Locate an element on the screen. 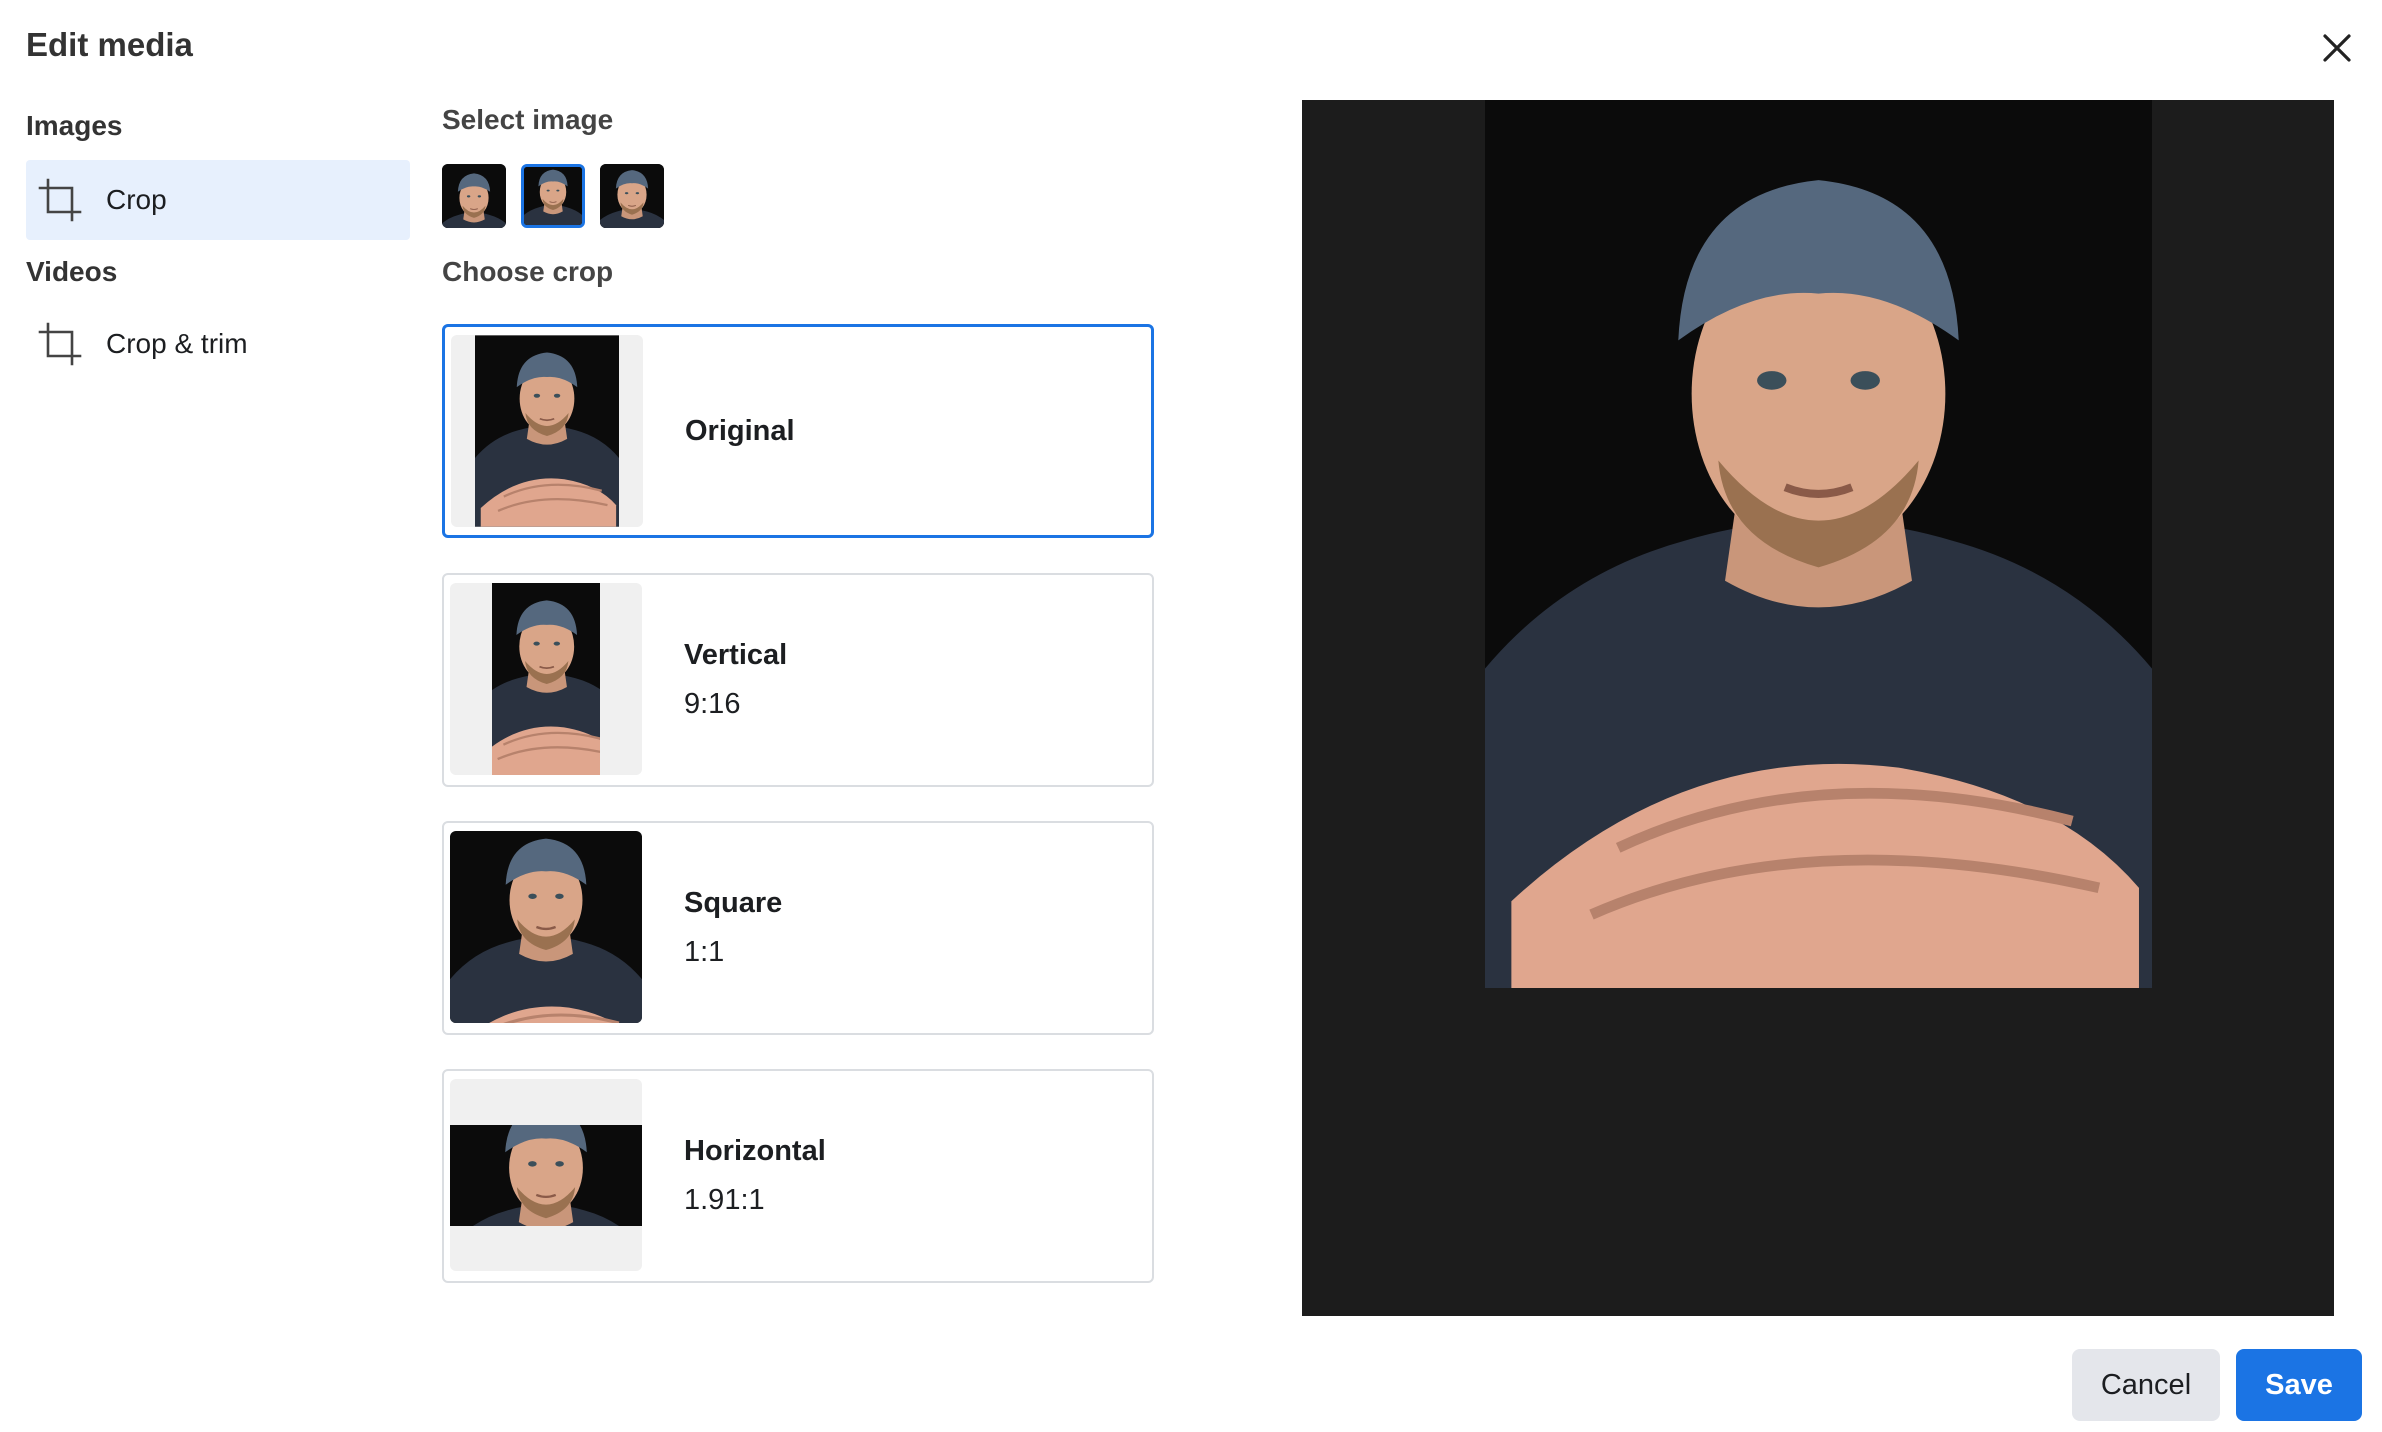  crop-preview-original is located at coordinates (547, 431).